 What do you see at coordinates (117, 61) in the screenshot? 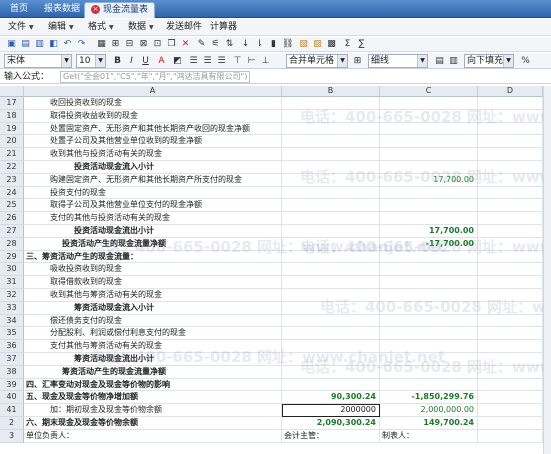
I see `bold-icon: B` at bounding box center [117, 61].